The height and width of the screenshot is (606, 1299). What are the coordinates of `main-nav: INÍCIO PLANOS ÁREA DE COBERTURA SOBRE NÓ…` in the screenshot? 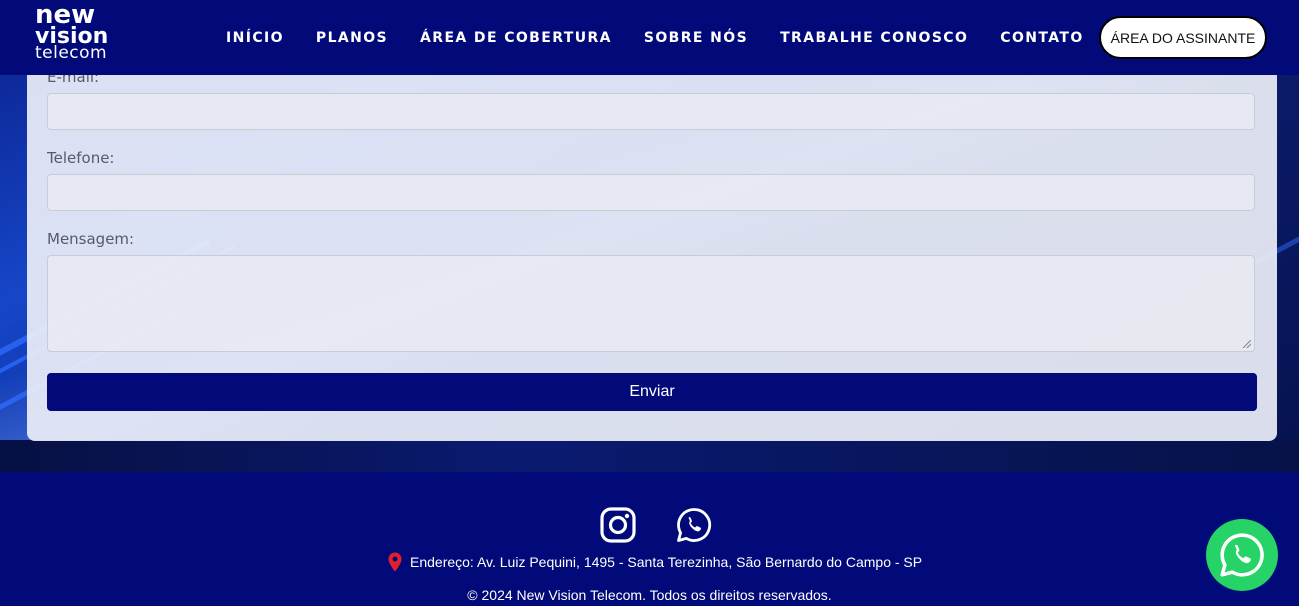 It's located at (671, 38).